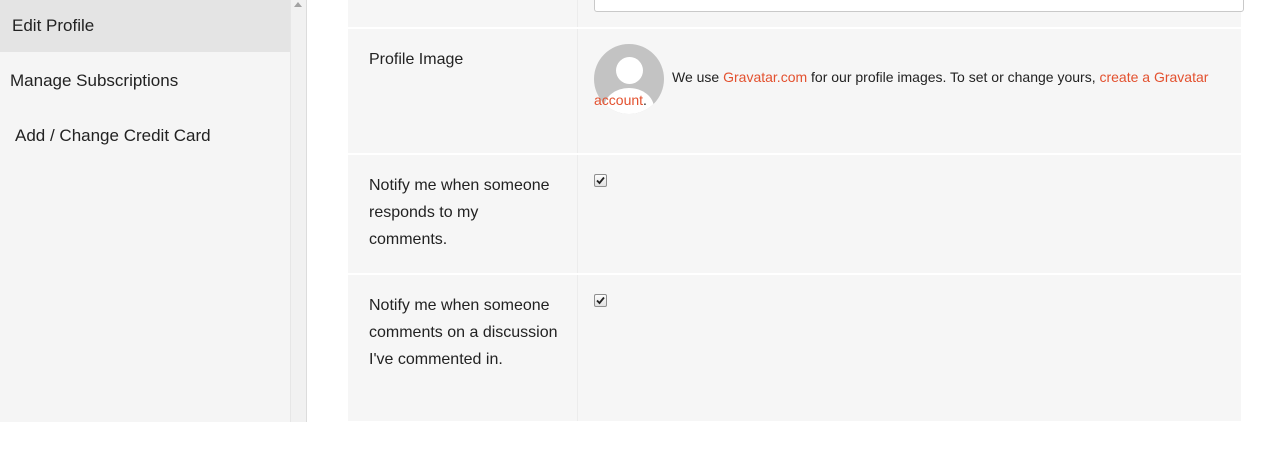 The height and width of the screenshot is (463, 1286). What do you see at coordinates (53, 25) in the screenshot?
I see `sidebar-item-label: Edit Profile` at bounding box center [53, 25].